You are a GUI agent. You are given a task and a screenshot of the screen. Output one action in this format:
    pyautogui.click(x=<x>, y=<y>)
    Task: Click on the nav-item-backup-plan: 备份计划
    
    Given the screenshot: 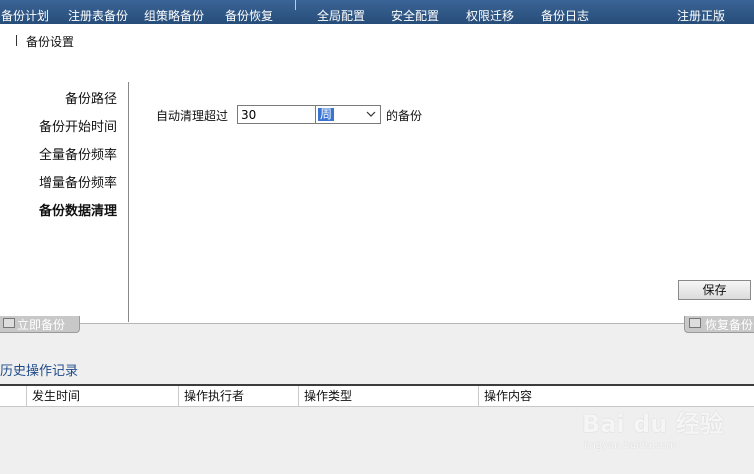 What is the action you would take?
    pyautogui.click(x=25, y=15)
    